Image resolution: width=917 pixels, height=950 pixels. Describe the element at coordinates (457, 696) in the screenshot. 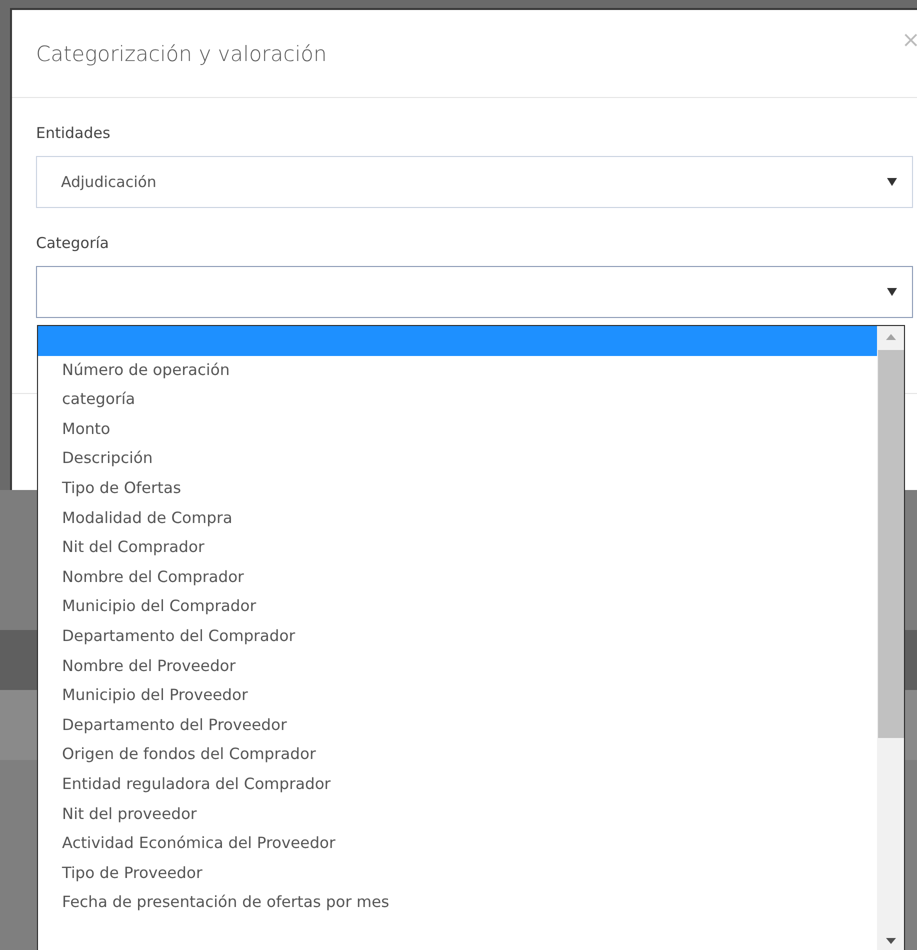

I see `dropdown-option: Municipio del Proveedor` at that location.